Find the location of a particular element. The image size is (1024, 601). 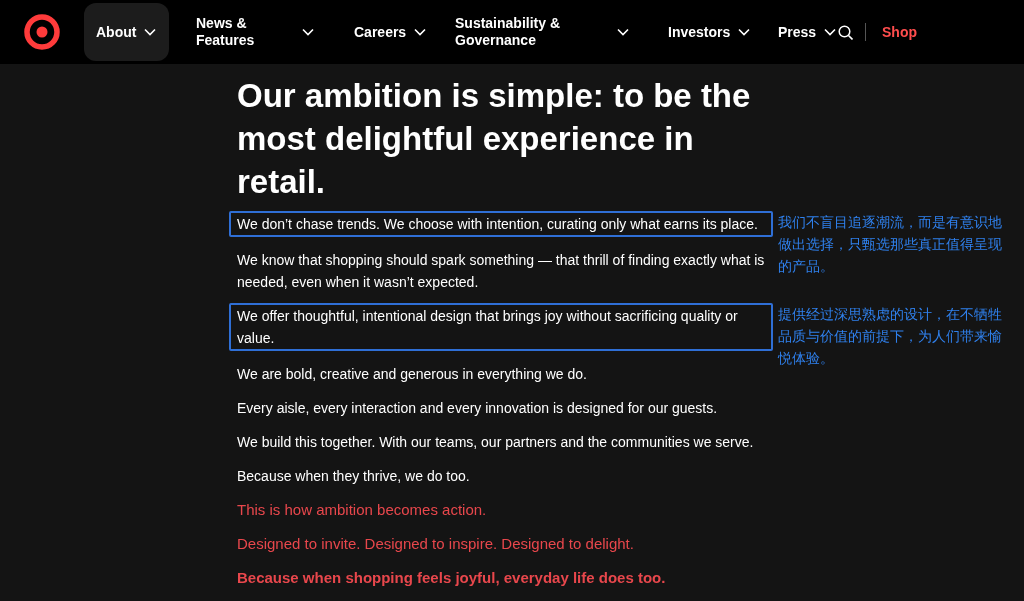

paragraph: Because when they thrive, we do too. is located at coordinates (354, 476).